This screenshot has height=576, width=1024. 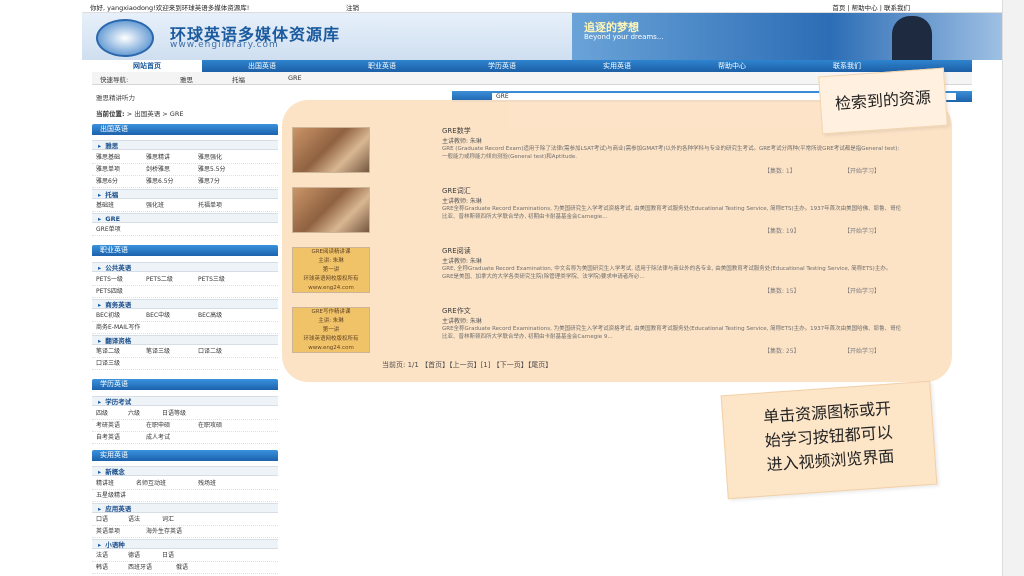 What do you see at coordinates (155, 206) in the screenshot?
I see `sidebar-link: 强化班` at bounding box center [155, 206].